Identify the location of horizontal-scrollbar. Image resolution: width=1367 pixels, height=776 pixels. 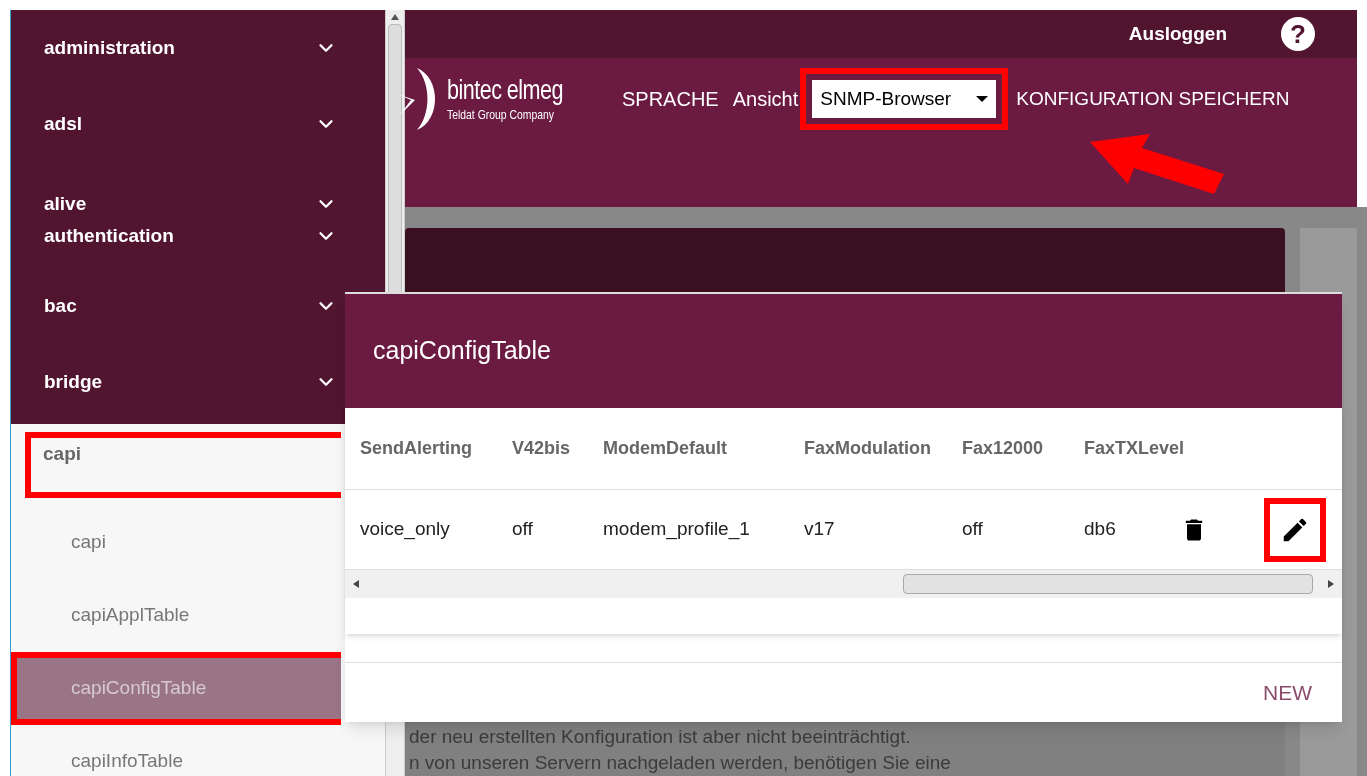
(843, 584).